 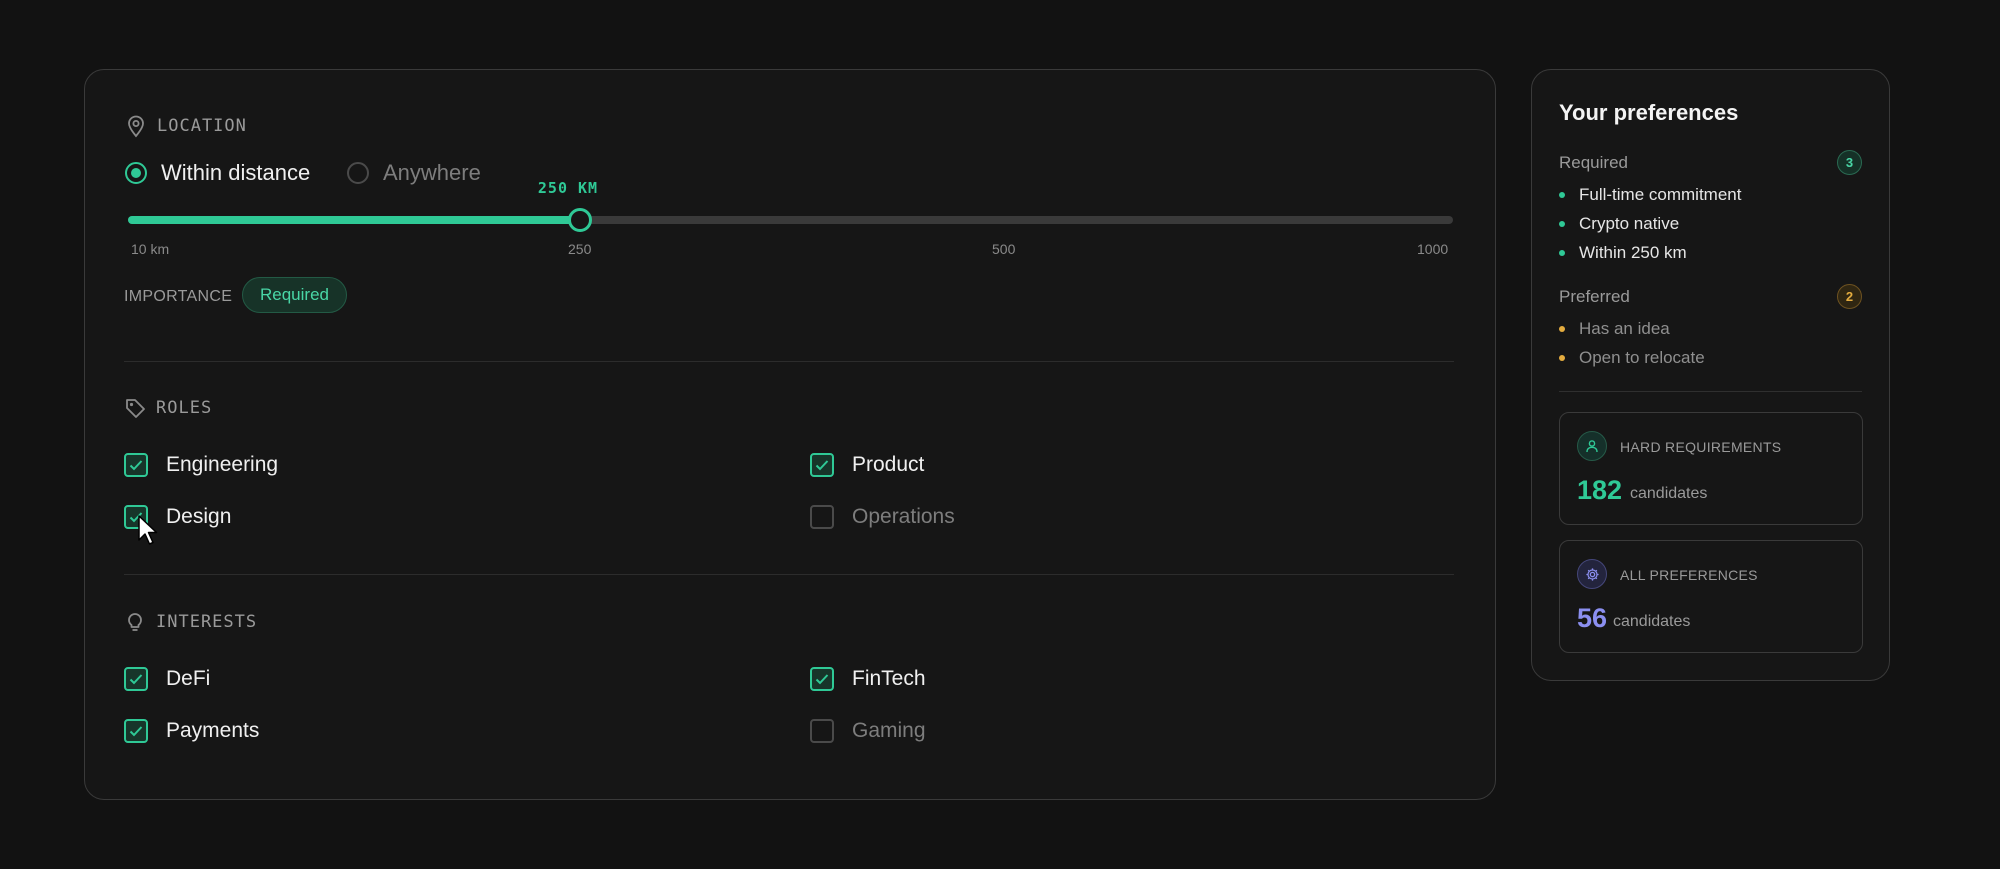 I want to click on map-pin-icon, so click(x=136, y=126).